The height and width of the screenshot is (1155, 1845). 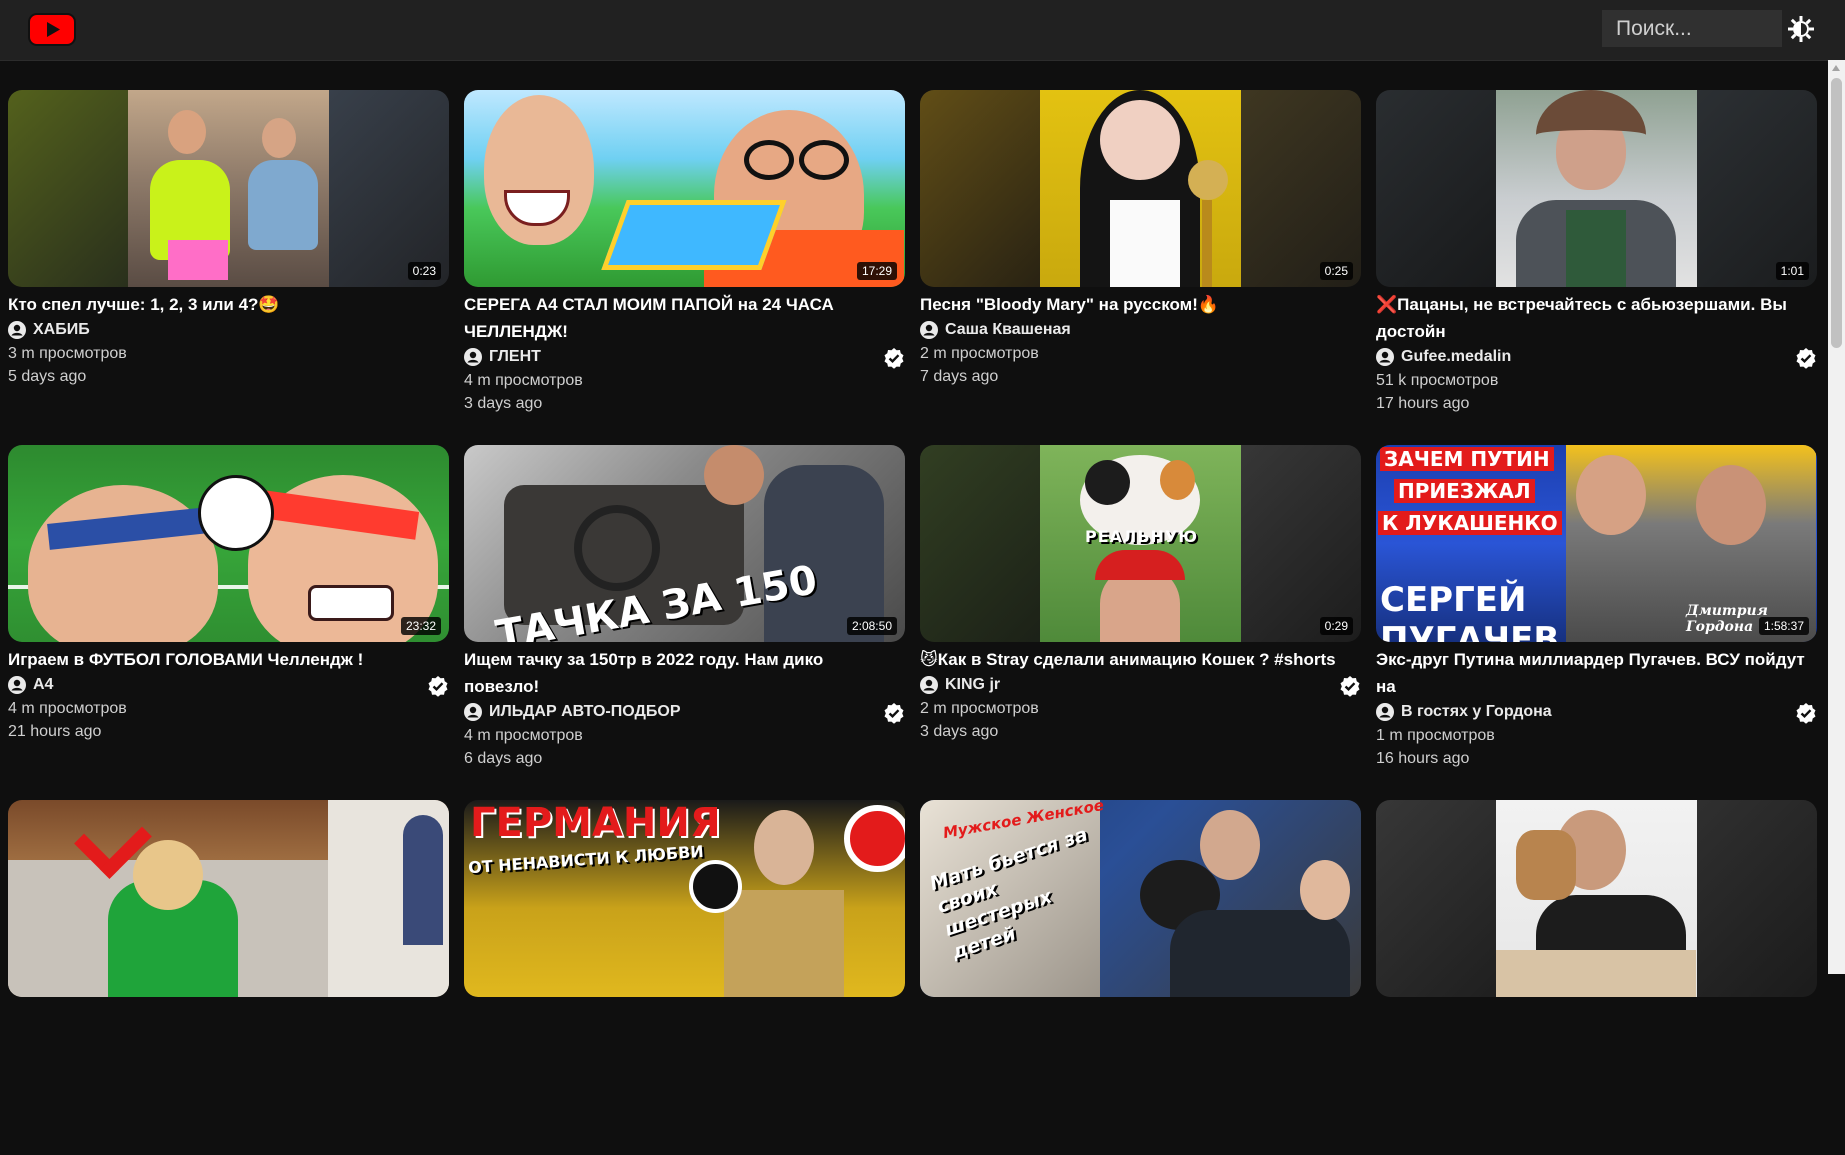 I want to click on channel-name: ГЛЕНТ, so click(x=515, y=357).